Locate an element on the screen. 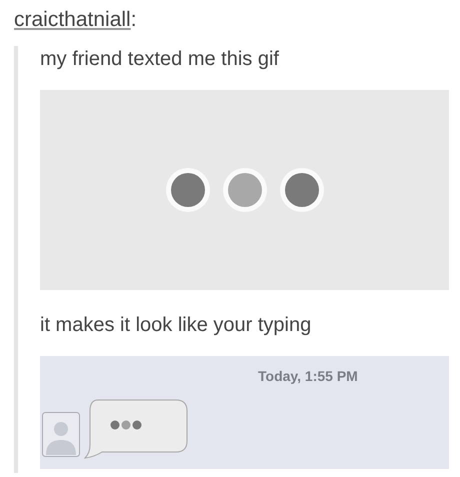  message-timestamp: Today, 1:55 PM is located at coordinates (308, 376).